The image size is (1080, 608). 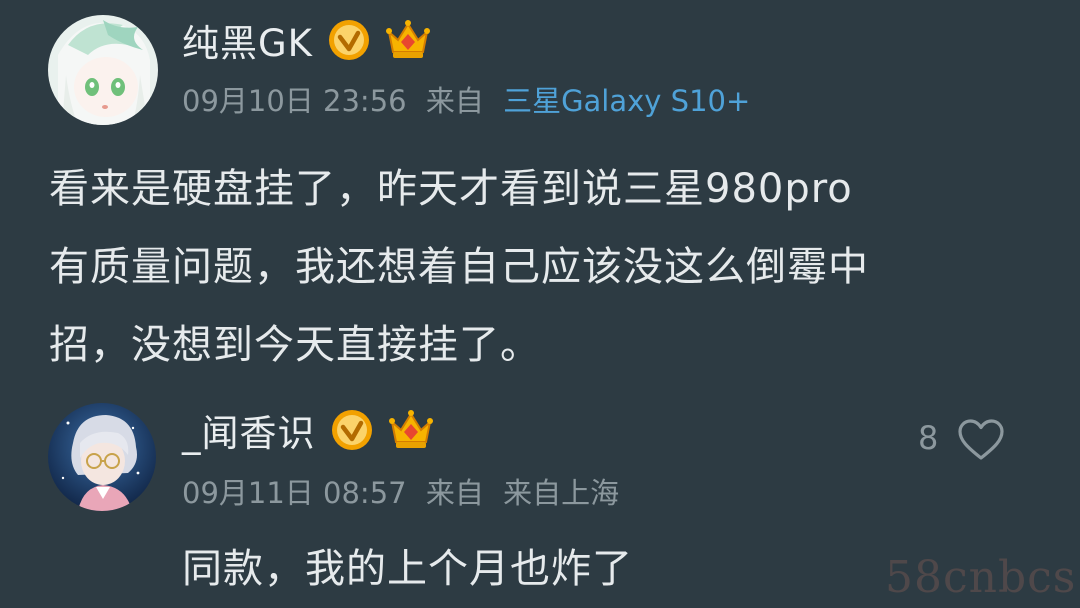 I want to click on reply-like-count: 8, so click(x=928, y=438).